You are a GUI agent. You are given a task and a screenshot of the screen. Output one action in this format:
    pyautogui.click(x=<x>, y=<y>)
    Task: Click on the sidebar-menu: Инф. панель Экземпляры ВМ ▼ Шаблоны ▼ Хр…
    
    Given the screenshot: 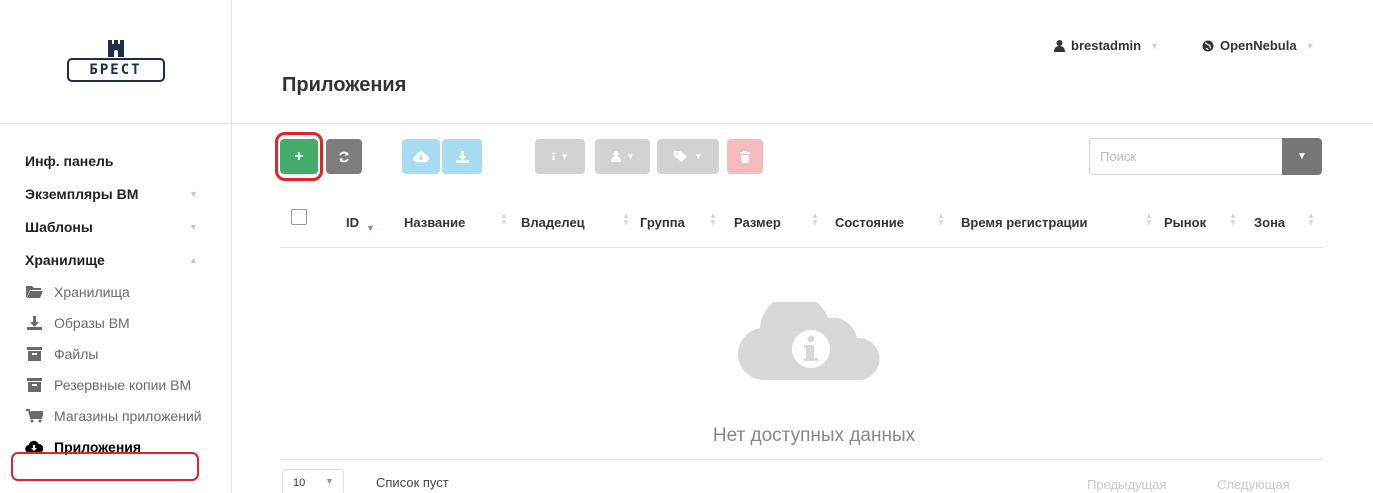 What is the action you would take?
    pyautogui.click(x=115, y=293)
    